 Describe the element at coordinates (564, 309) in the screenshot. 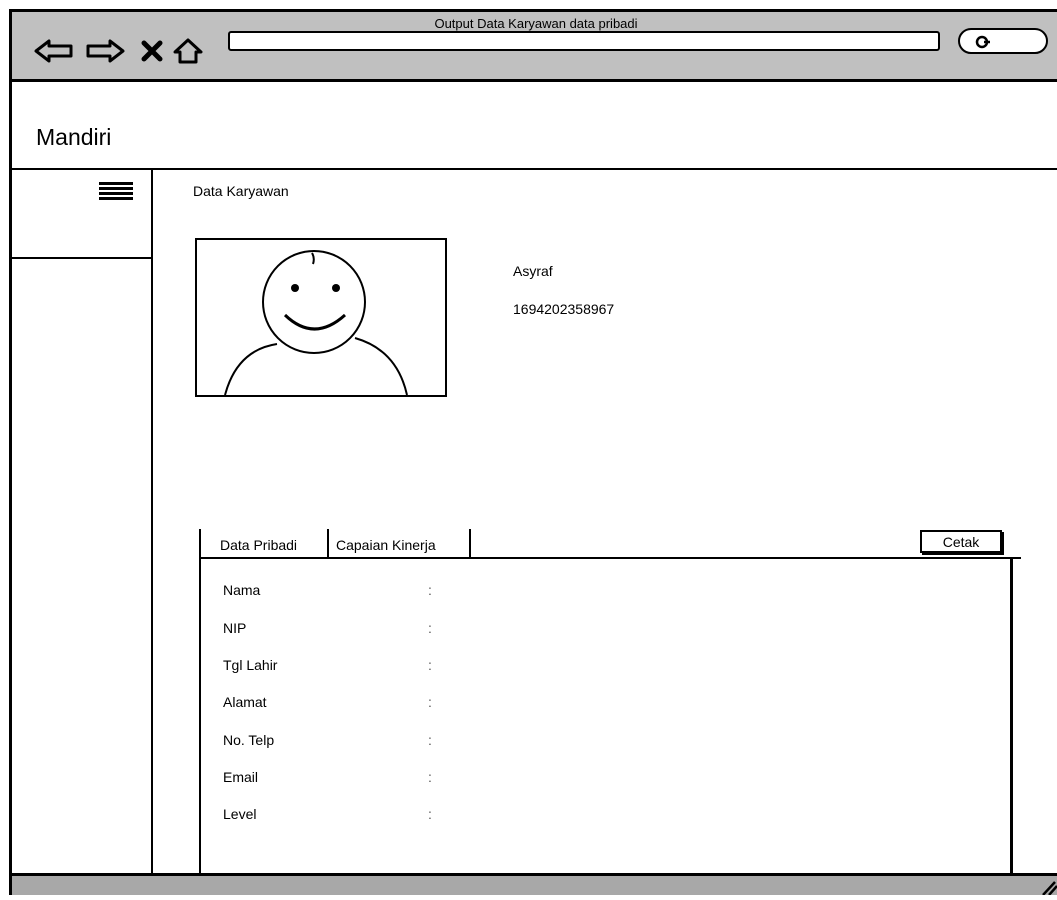

I see `employee-id: 1694202358967` at that location.